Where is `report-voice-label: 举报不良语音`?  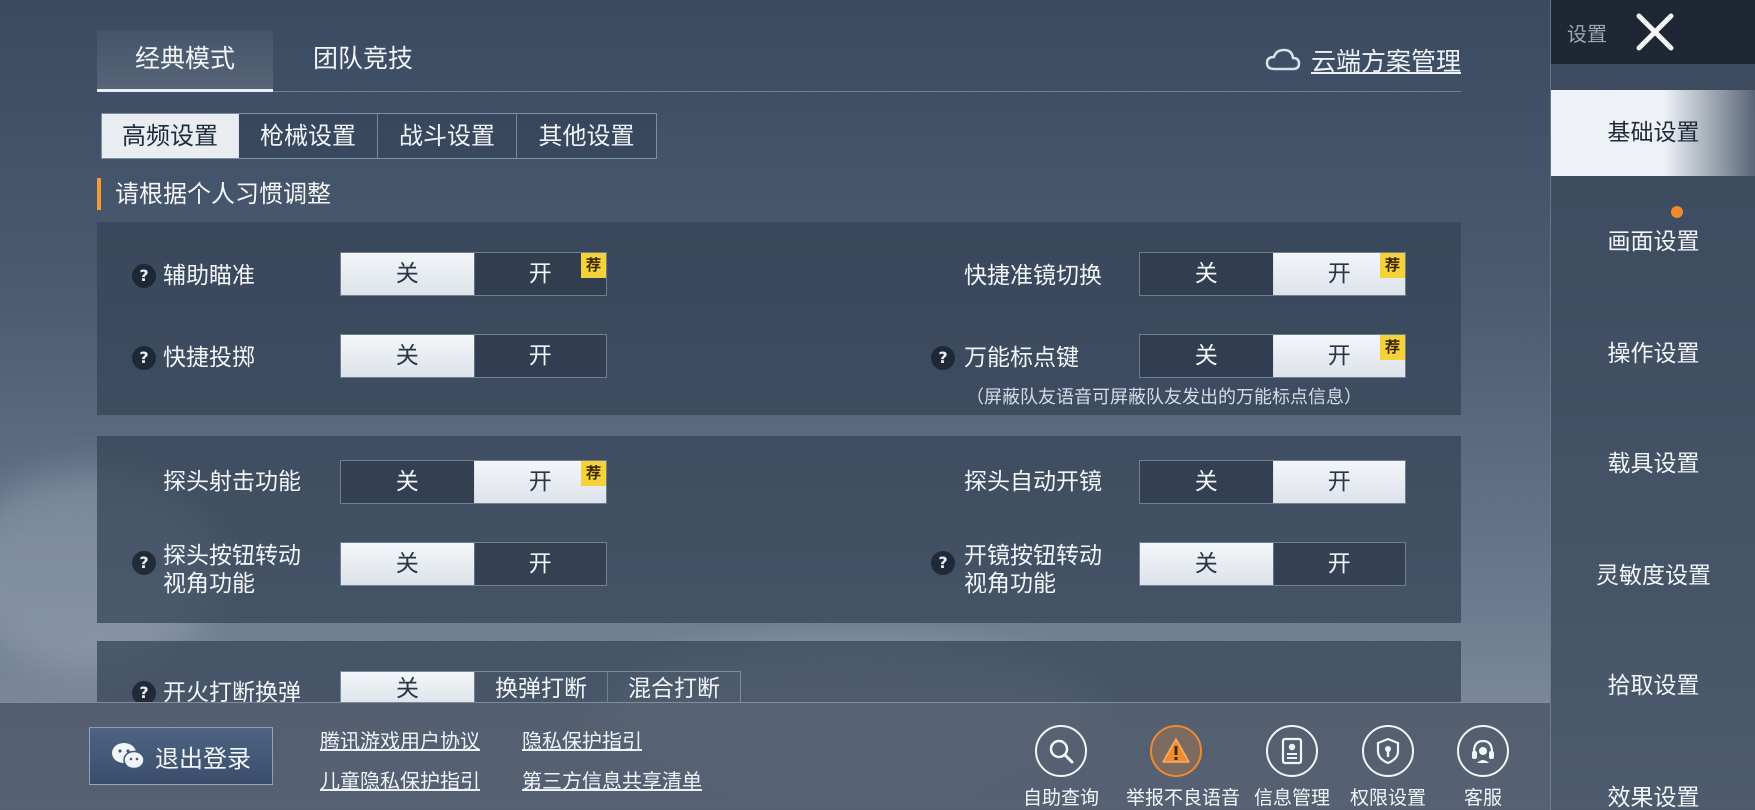 report-voice-label: 举报不良语音 is located at coordinates (1183, 798).